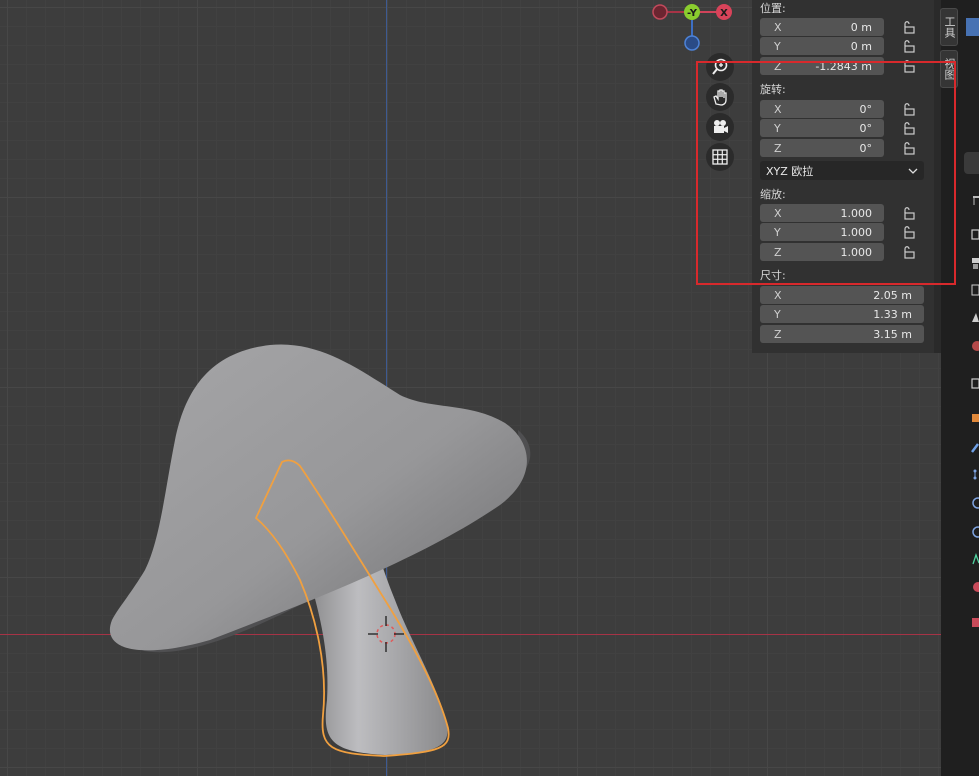  I want to click on modifier-props-icon, so click(975, 447).